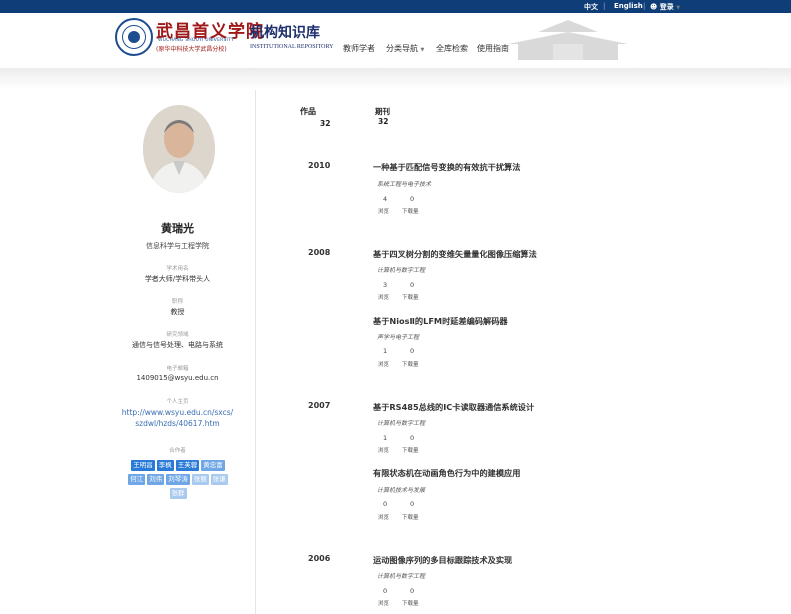 The image size is (791, 614). I want to click on publication-title: 基于四叉树分割的变维矢量量化图像压缩算法, so click(455, 254).